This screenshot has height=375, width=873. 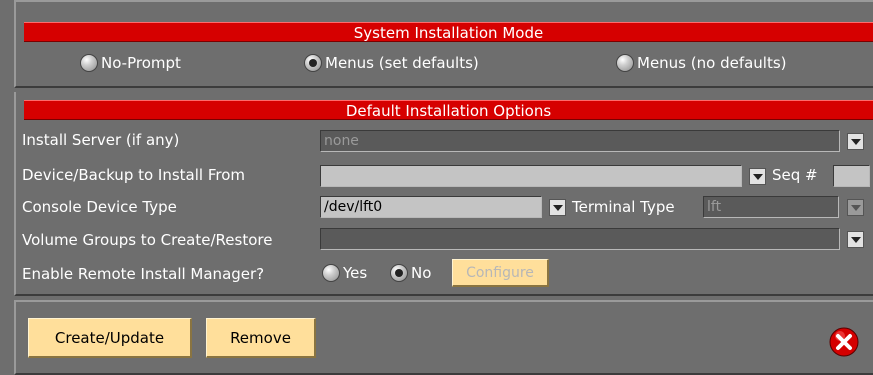 What do you see at coordinates (101, 140) in the screenshot?
I see `install-server-label: Install Server (if any)` at bounding box center [101, 140].